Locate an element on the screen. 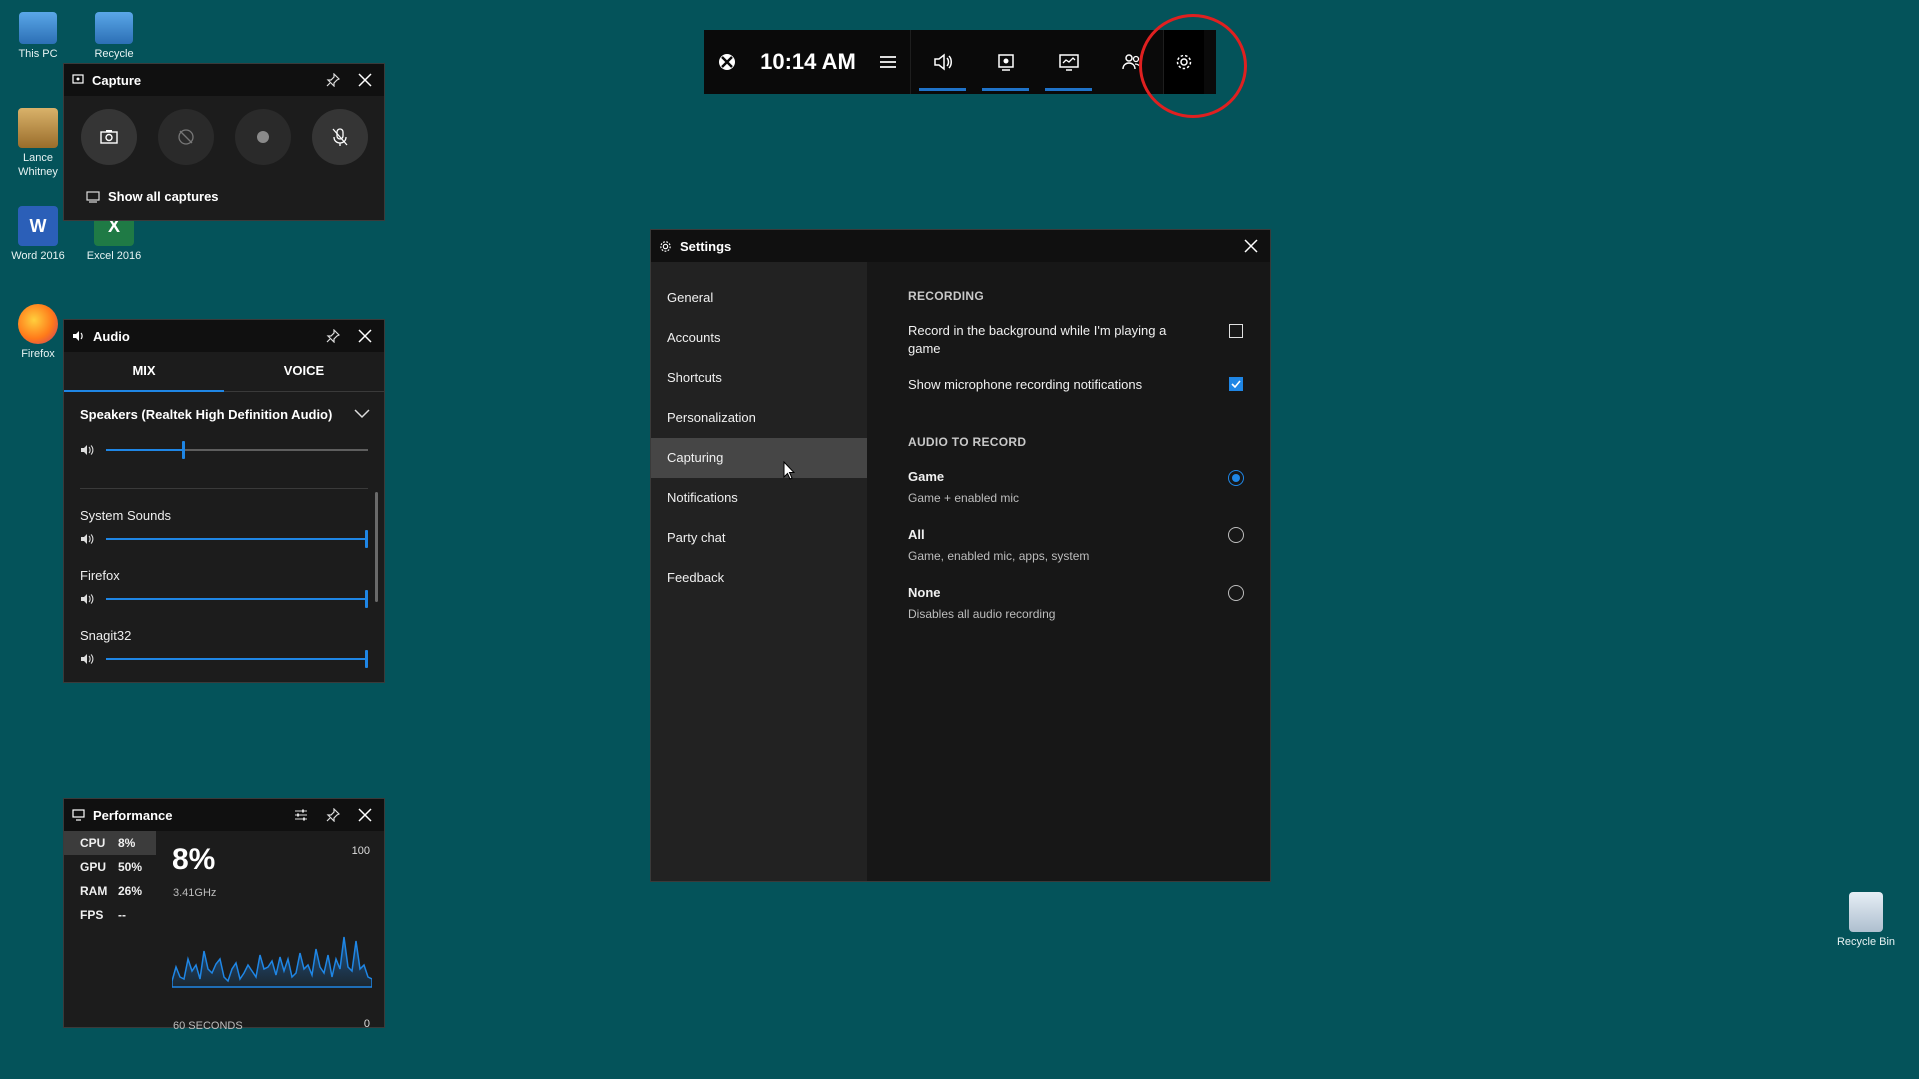  xbox-button is located at coordinates (727, 62).